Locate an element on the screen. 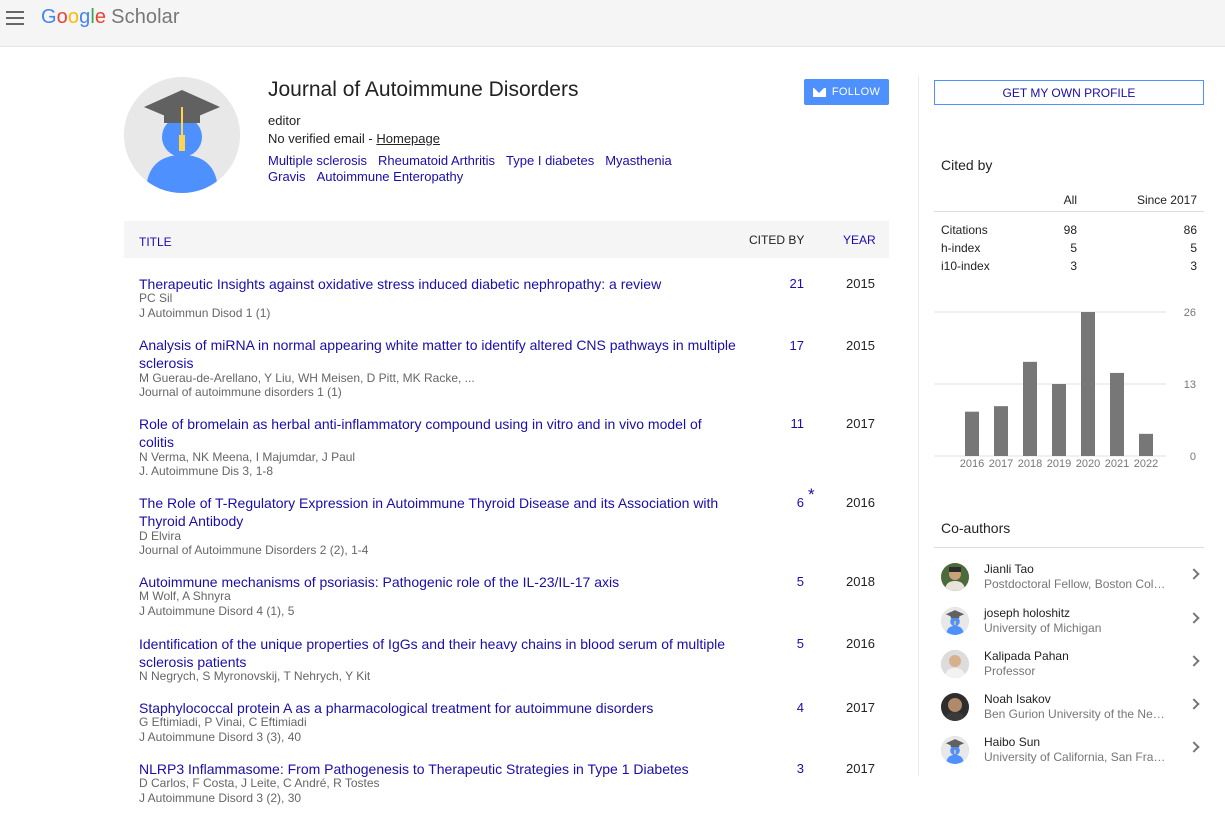 Image resolution: width=1225 pixels, height=814 pixels. article-authors: N Verma, NK Meena, I Majumdar, J Paul is located at coordinates (247, 457).